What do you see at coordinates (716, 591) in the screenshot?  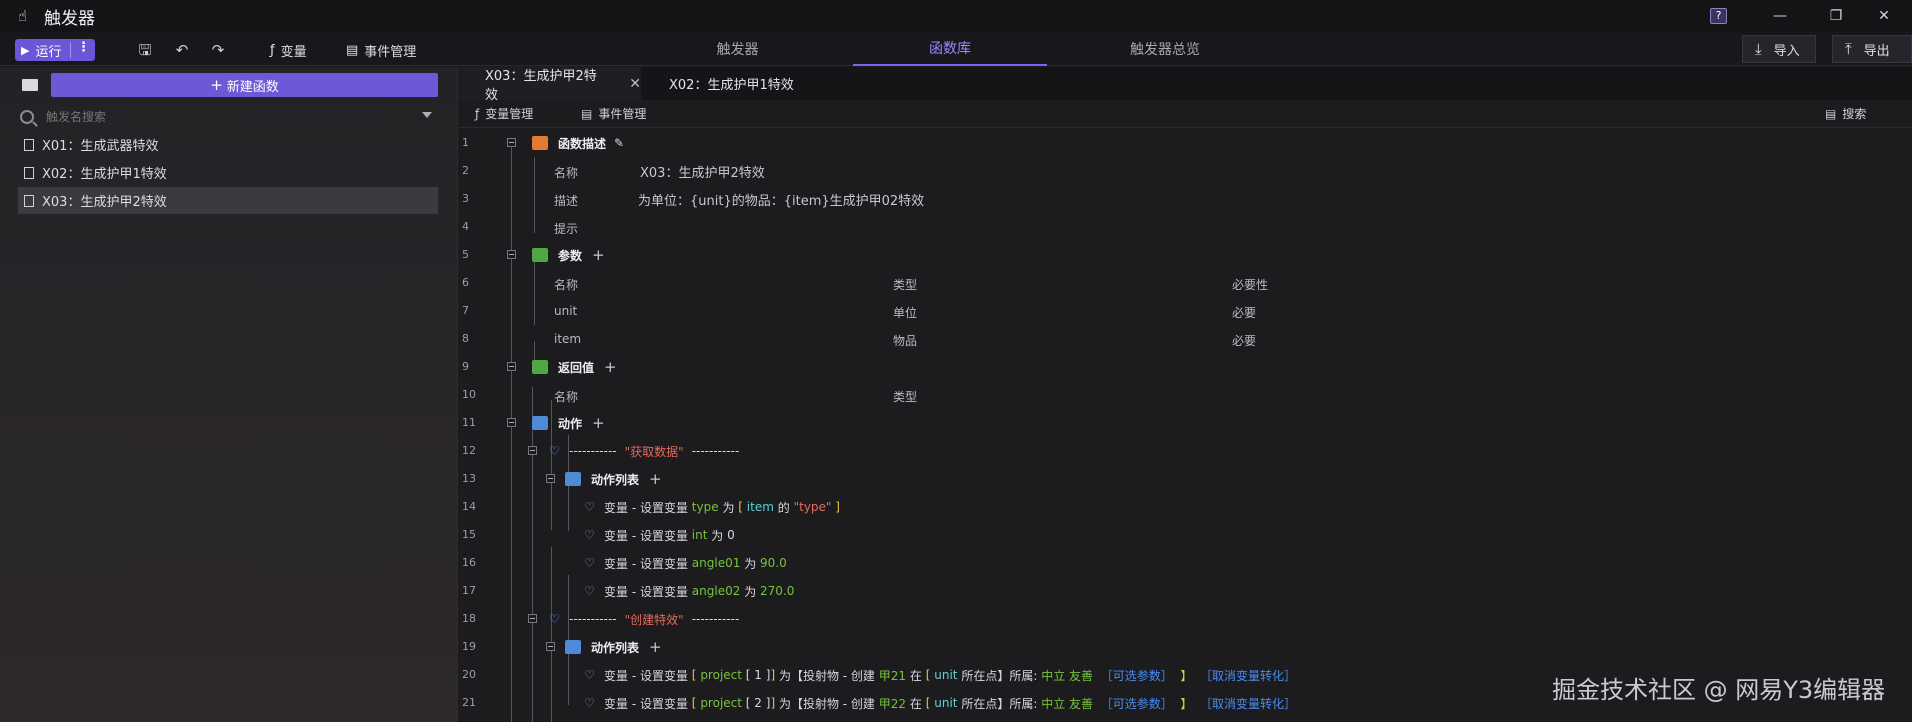 I see `variable-name: angle02` at bounding box center [716, 591].